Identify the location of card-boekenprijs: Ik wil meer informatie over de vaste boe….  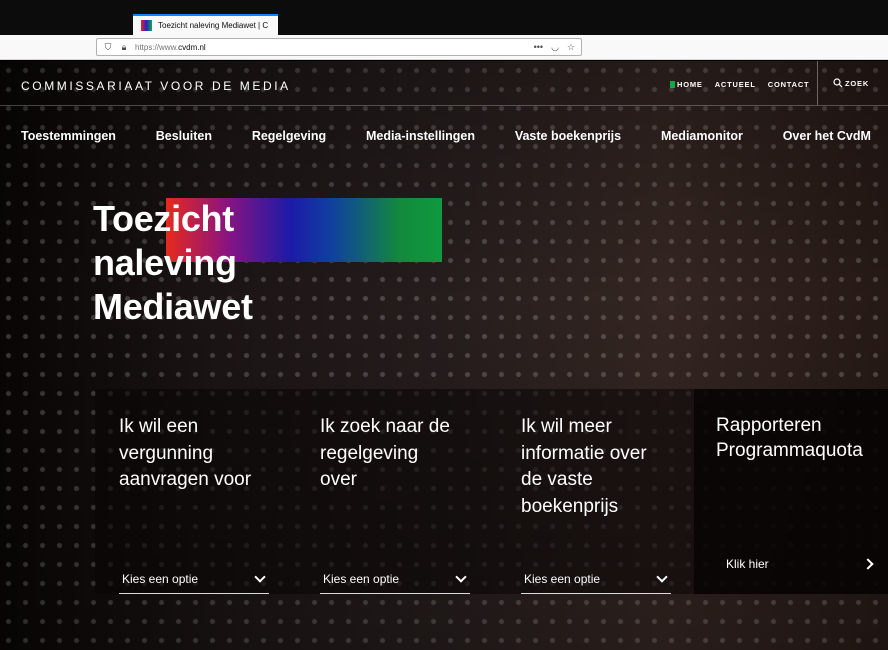
(597, 504).